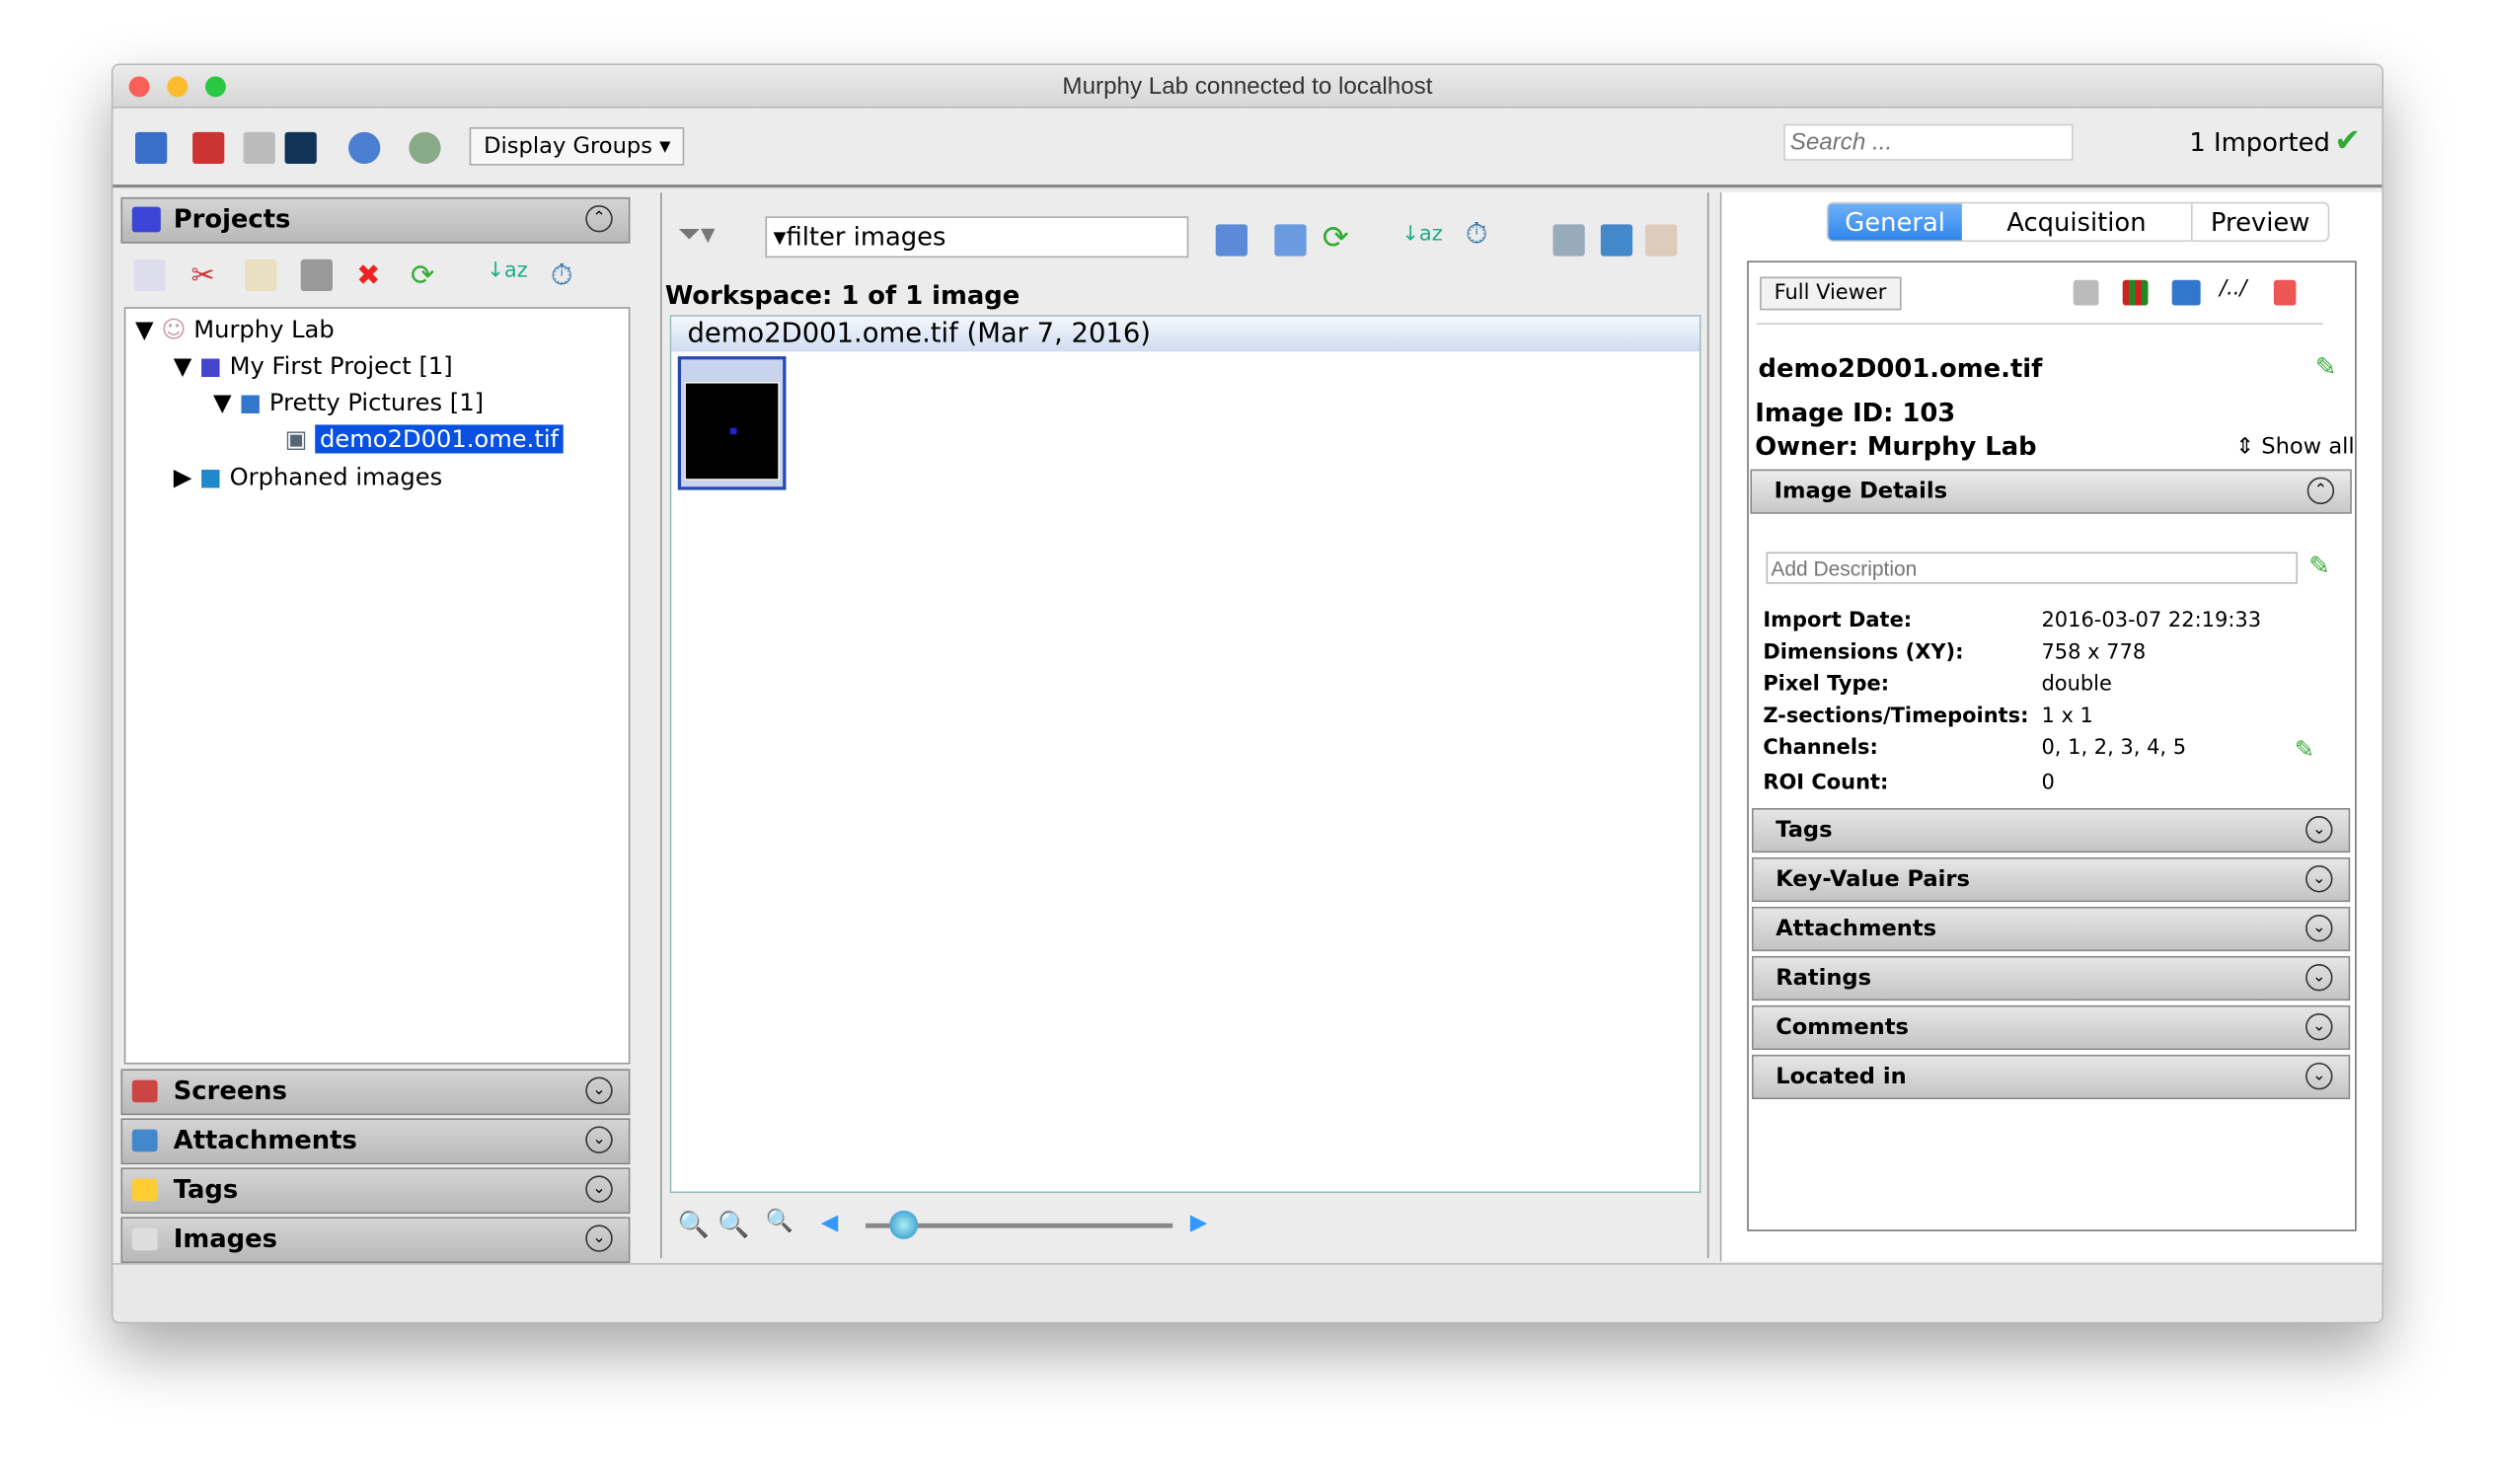 The image size is (2495, 1484). Describe the element at coordinates (151, 148) in the screenshot. I see `data-manager-icon` at that location.